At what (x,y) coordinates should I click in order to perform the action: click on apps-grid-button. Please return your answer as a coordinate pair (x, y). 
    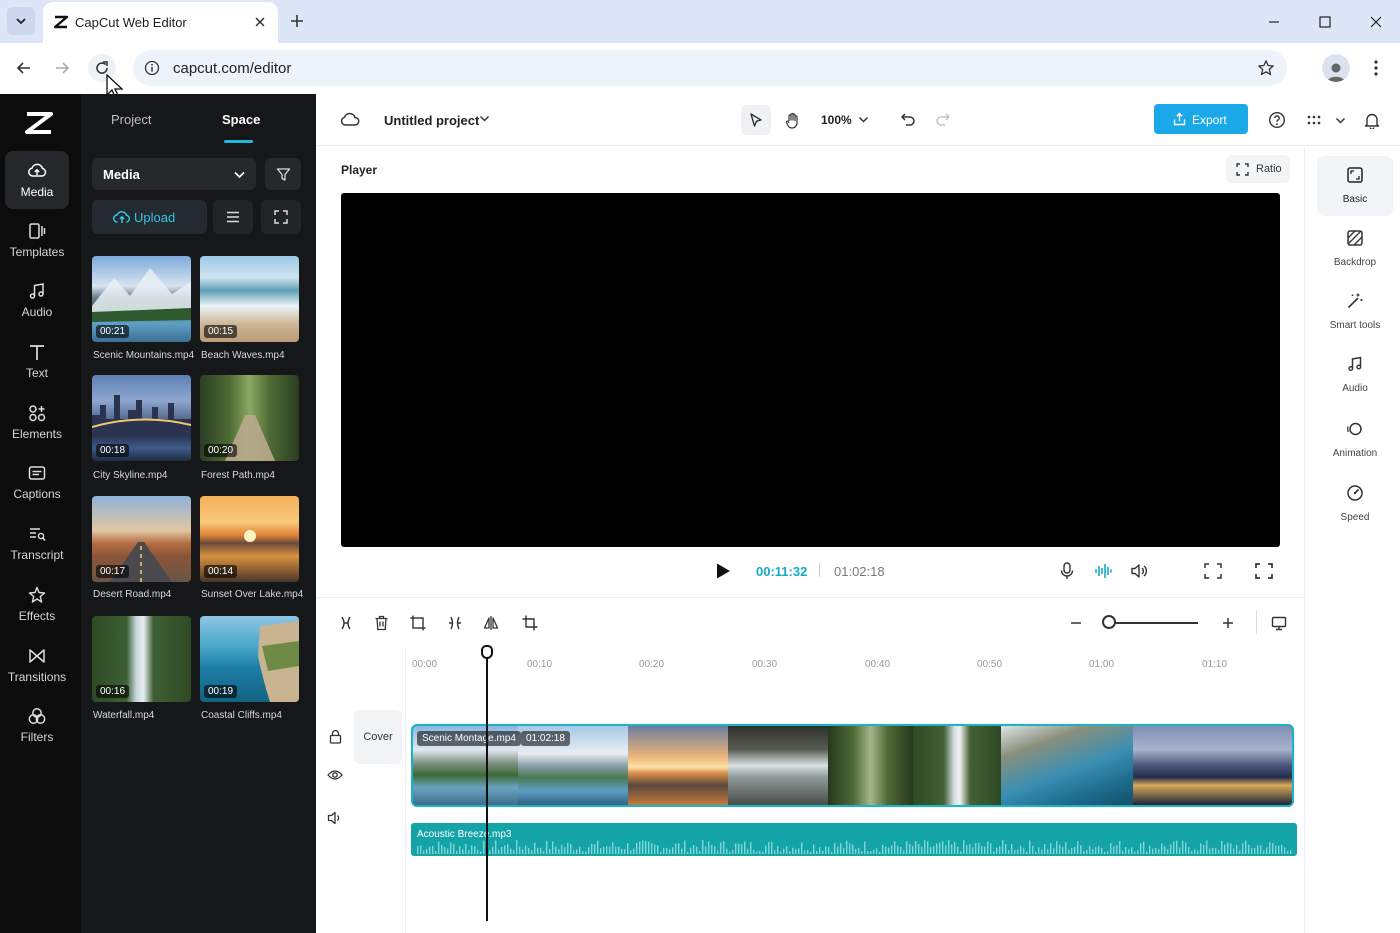
    Looking at the image, I should click on (1314, 120).